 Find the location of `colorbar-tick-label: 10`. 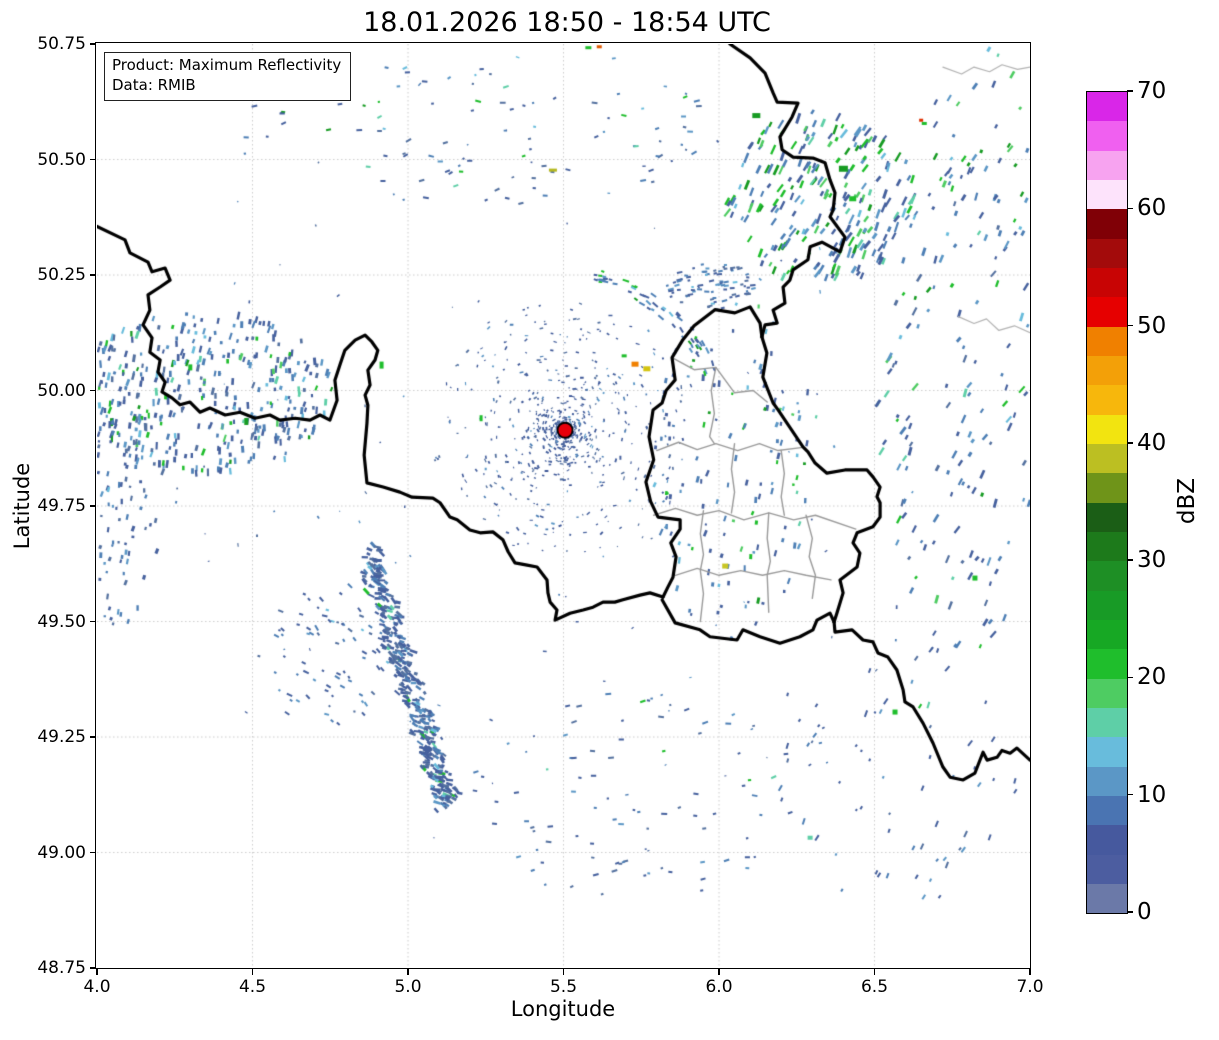

colorbar-tick-label: 10 is located at coordinates (1152, 794).